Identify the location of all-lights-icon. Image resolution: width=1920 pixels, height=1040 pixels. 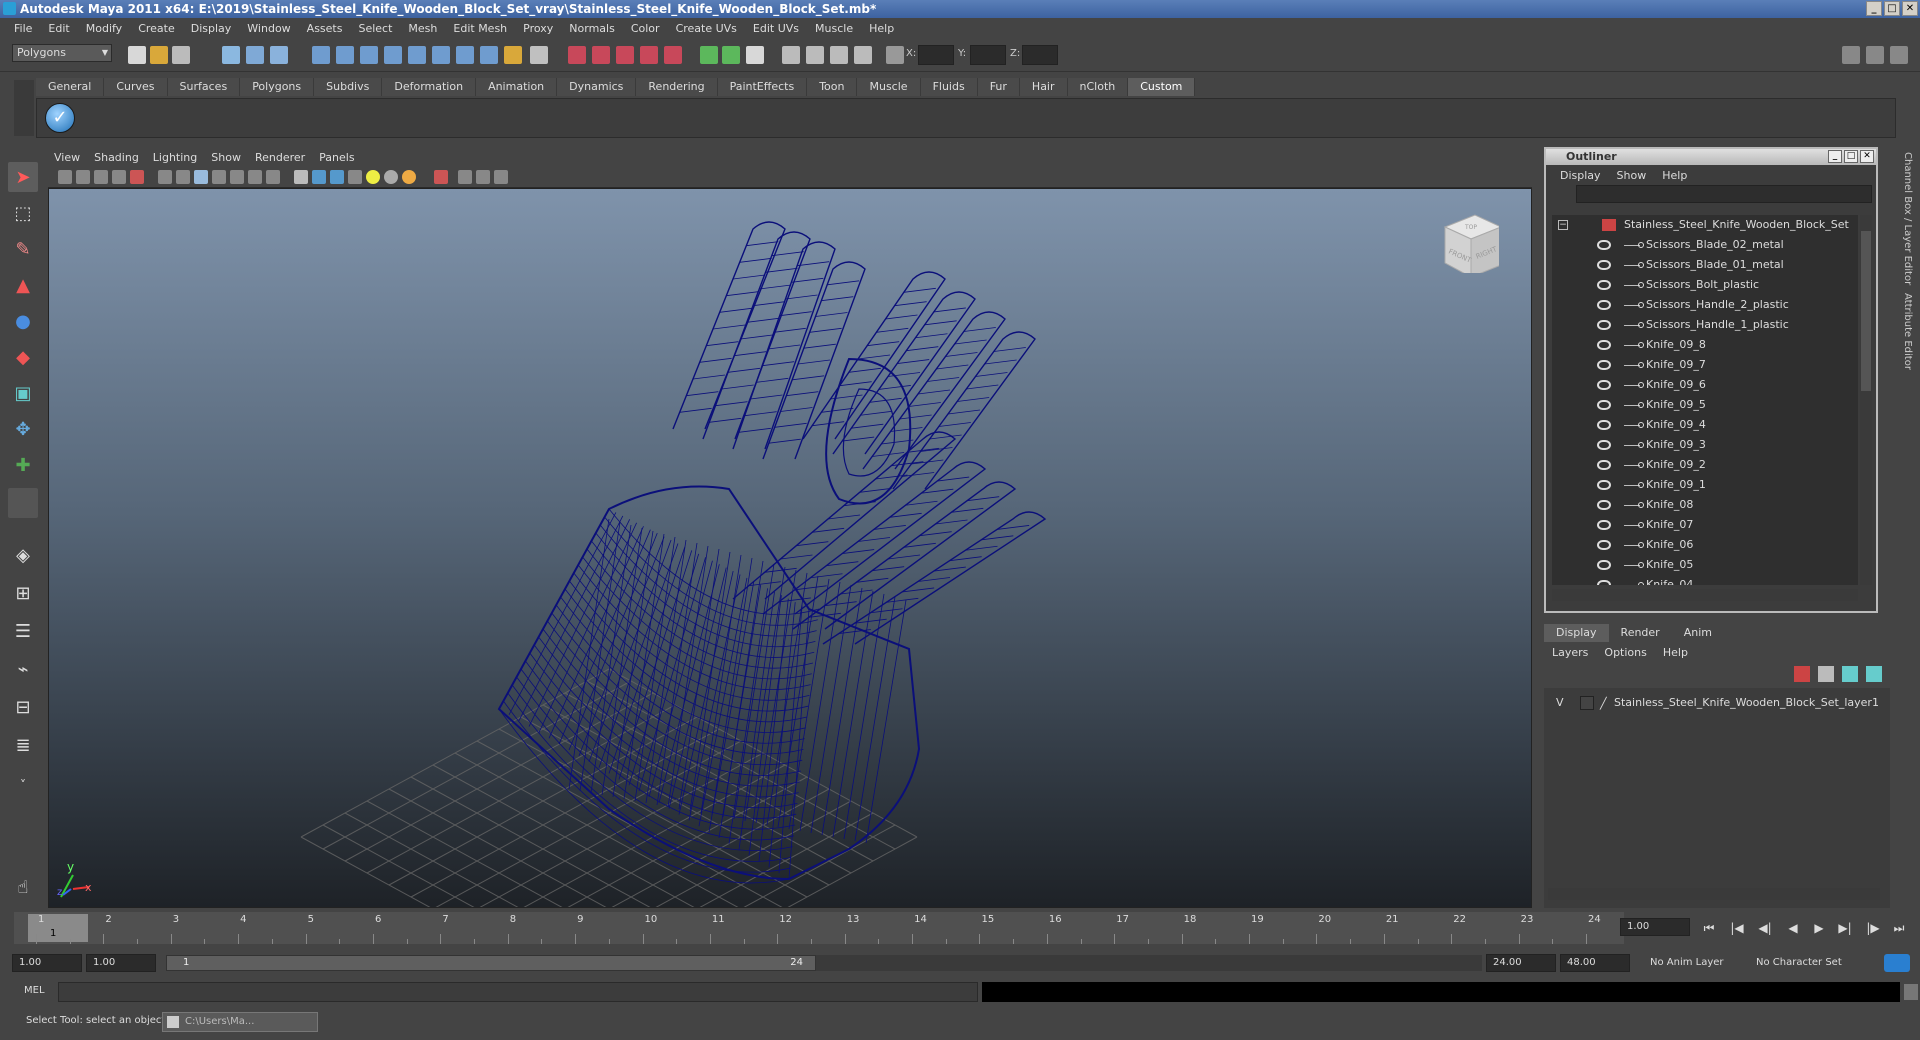
(391, 177).